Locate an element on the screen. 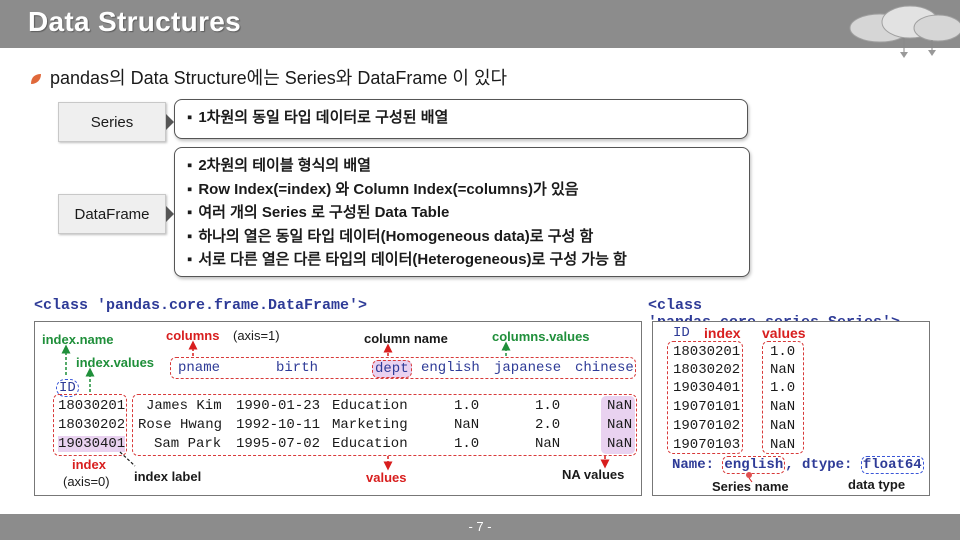 The image size is (960, 540). column-header: chinese is located at coordinates (604, 368).